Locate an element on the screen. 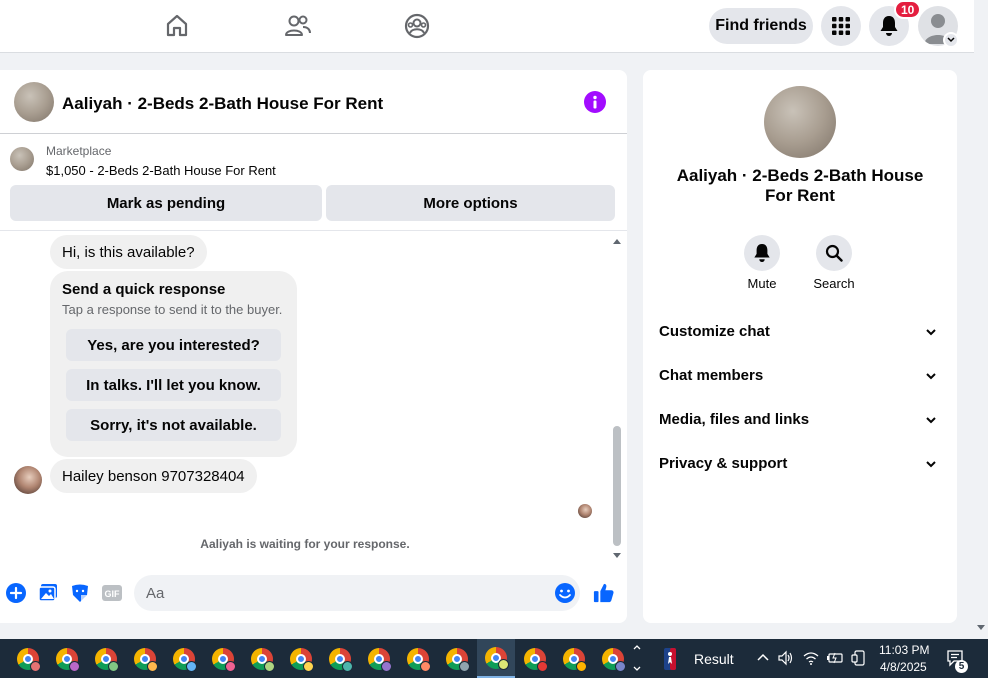  top-navigation-bar: Find friends 10 is located at coordinates (487, 26).